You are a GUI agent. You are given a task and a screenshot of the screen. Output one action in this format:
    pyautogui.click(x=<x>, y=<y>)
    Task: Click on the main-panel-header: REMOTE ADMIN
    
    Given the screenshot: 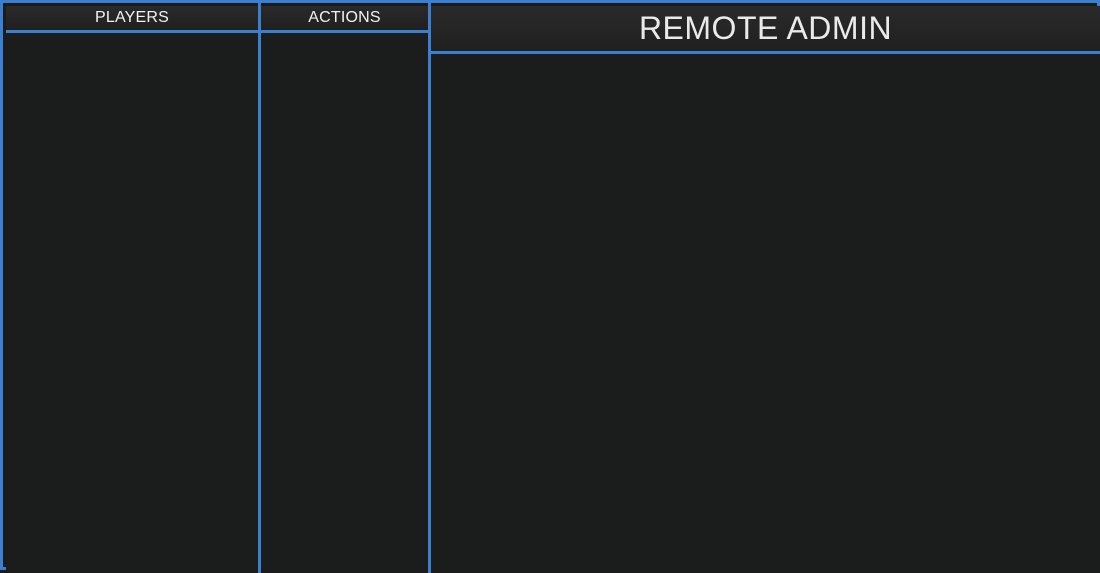 What is the action you would take?
    pyautogui.click(x=765, y=30)
    